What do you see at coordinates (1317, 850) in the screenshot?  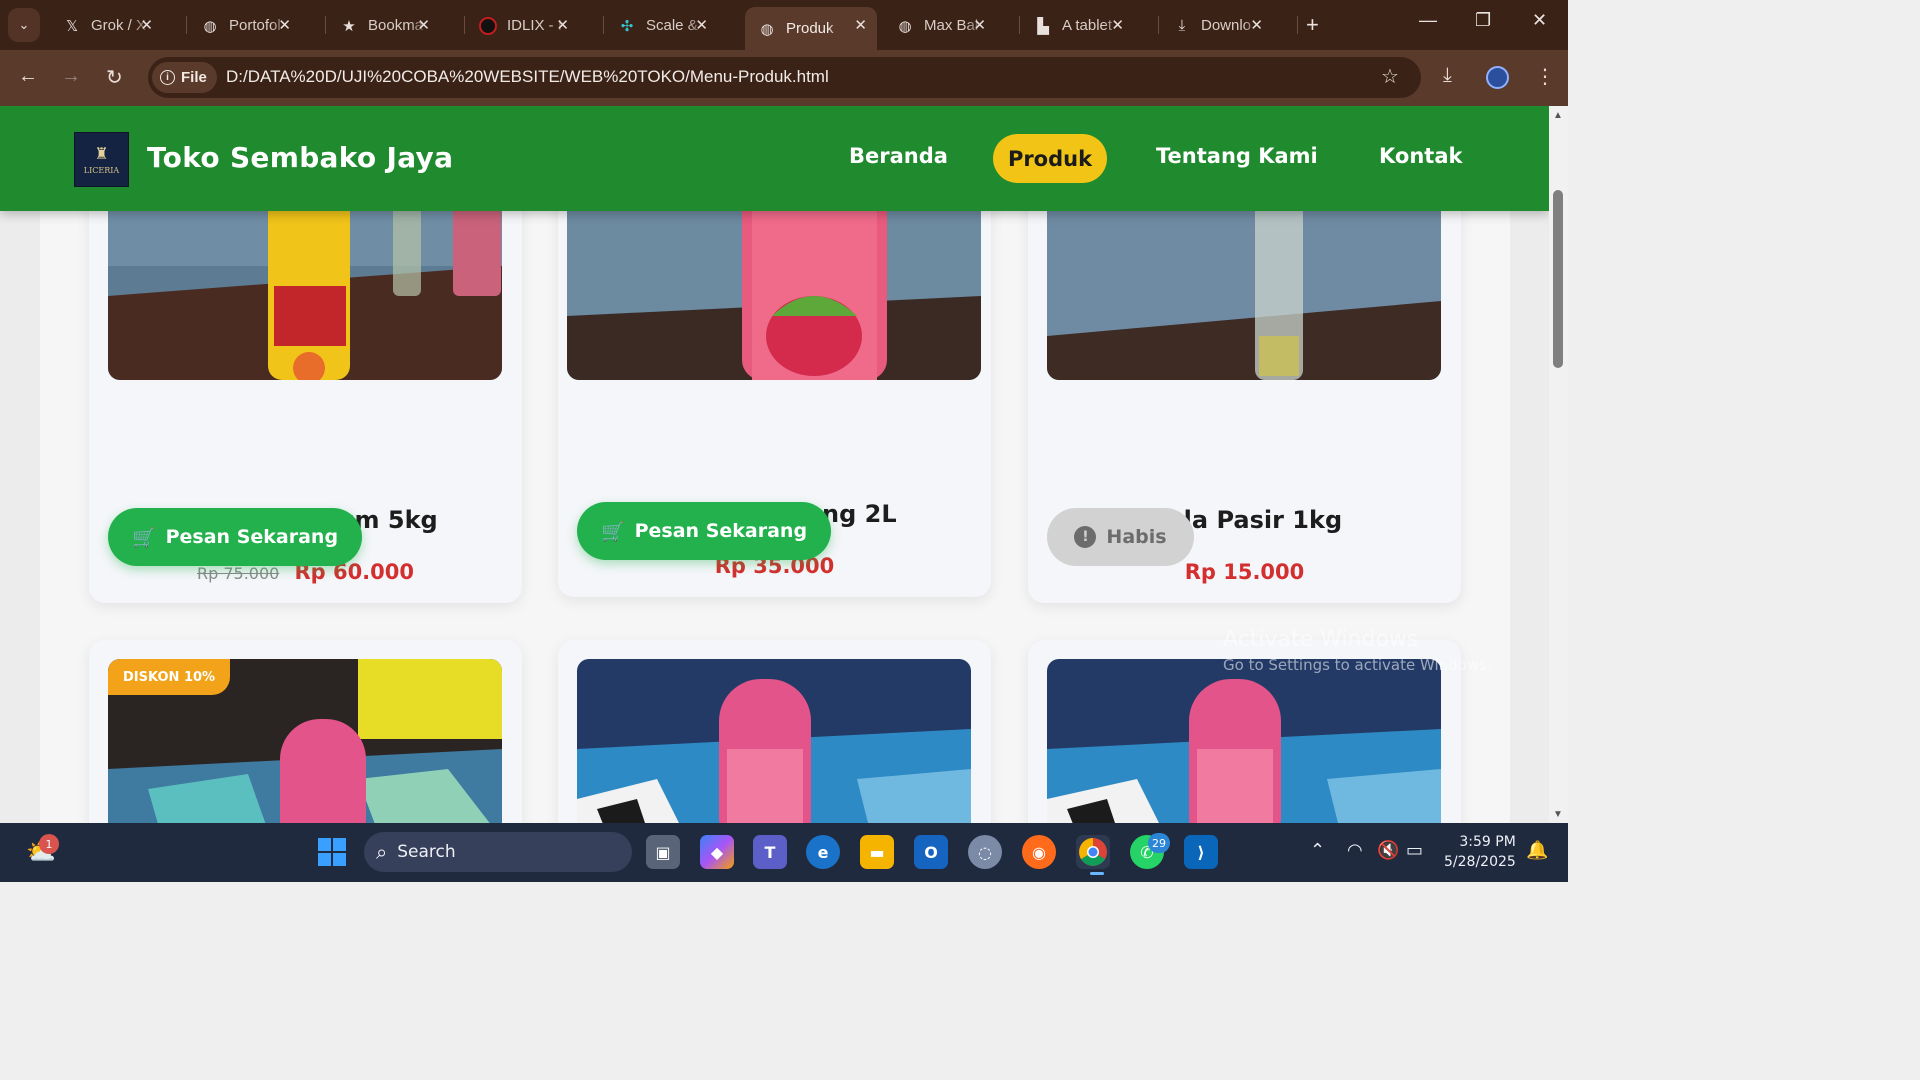 I see `chevron-up-icon: ⌃` at bounding box center [1317, 850].